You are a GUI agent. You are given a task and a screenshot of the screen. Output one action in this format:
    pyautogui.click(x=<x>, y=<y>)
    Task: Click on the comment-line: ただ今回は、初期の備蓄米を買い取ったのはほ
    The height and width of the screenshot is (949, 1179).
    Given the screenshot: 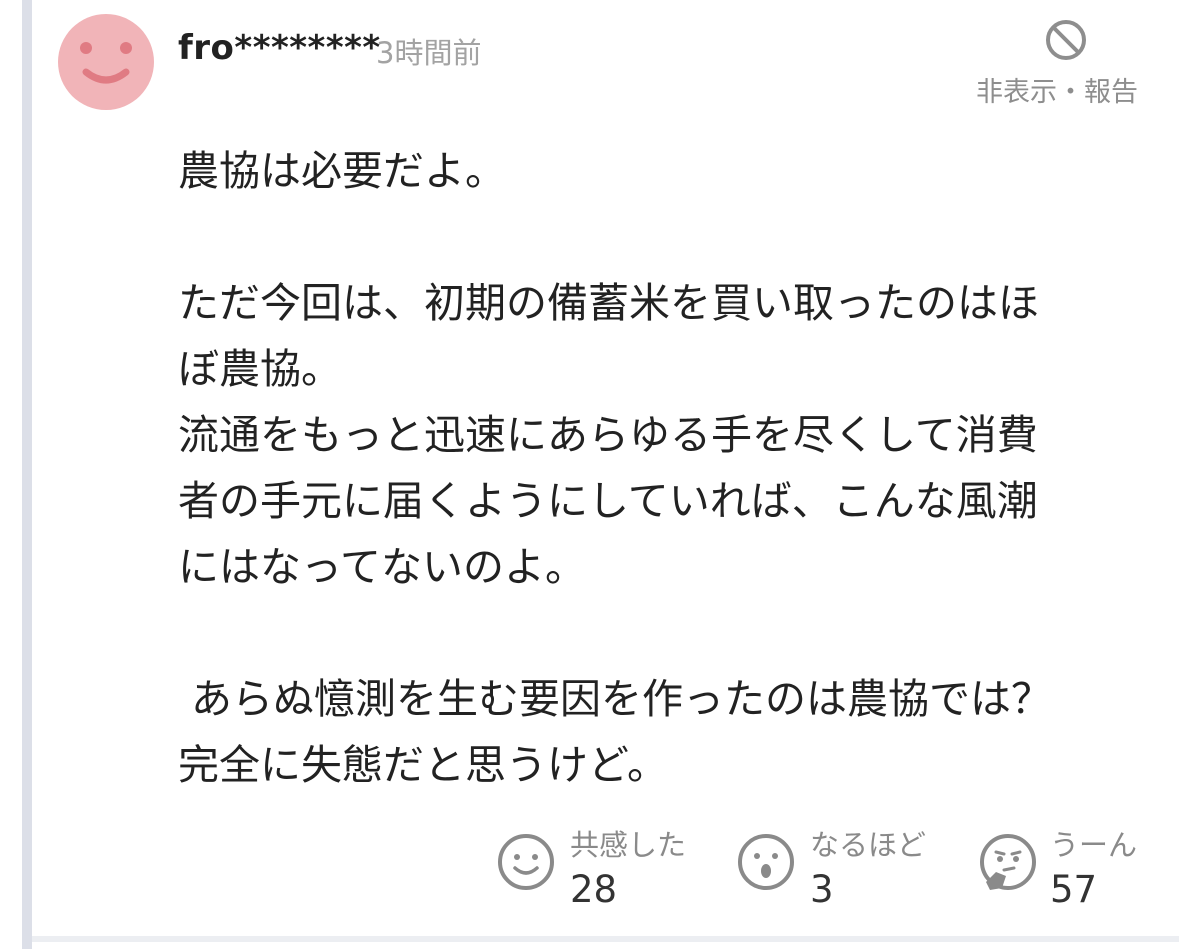 What is the action you would take?
    pyautogui.click(x=608, y=303)
    